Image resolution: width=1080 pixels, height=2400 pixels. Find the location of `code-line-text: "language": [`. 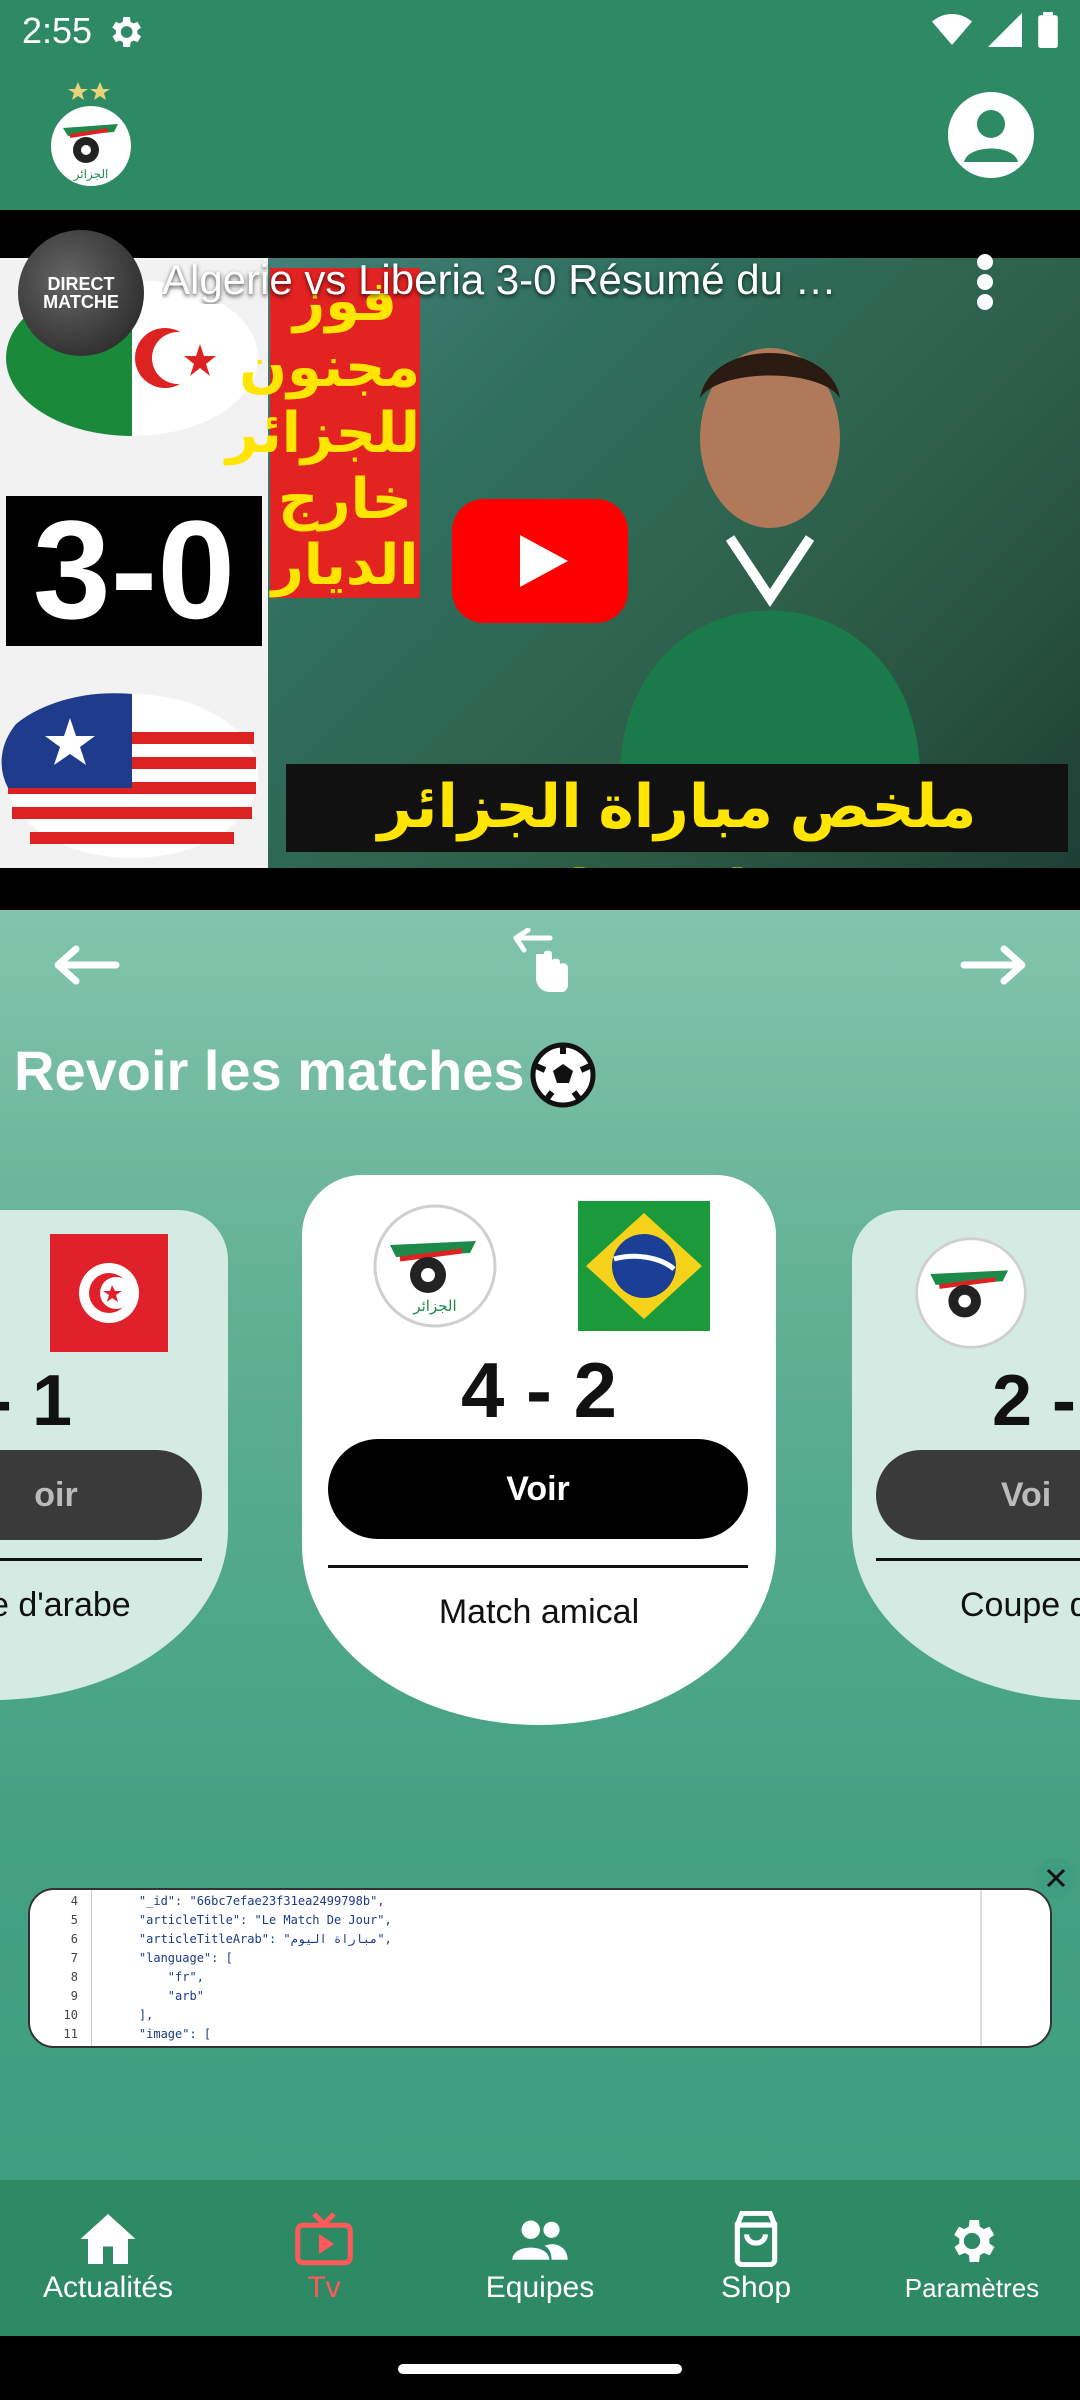

code-line-text: "language": [ is located at coordinates (171, 1958).